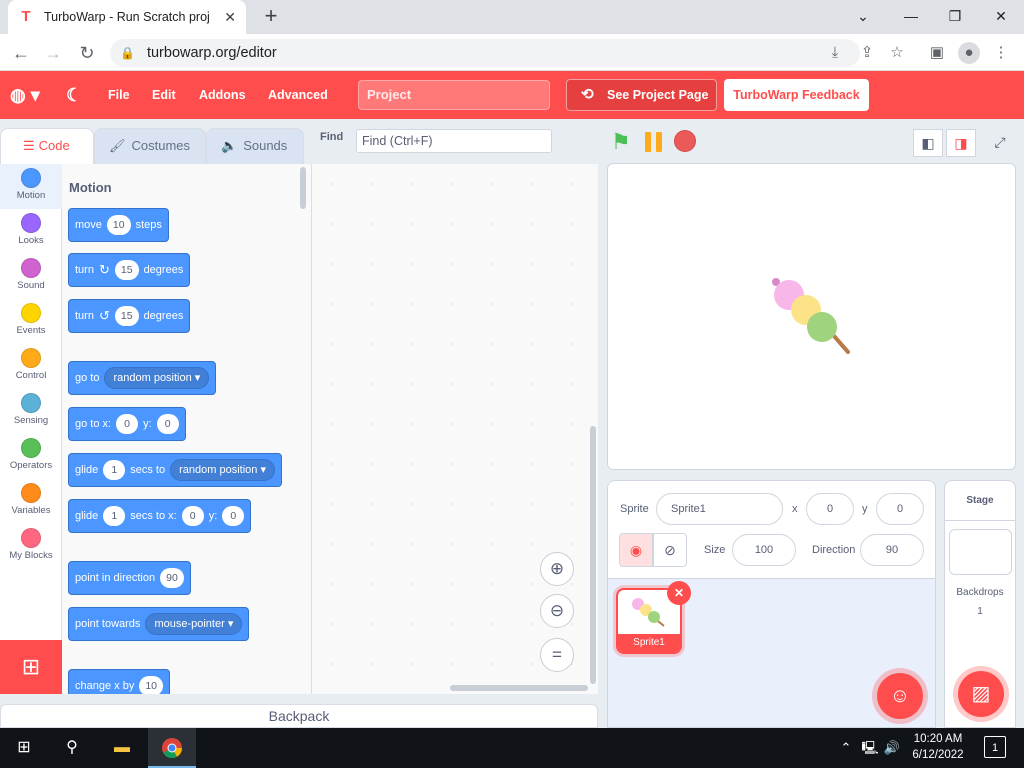 Image resolution: width=1024 pixels, height=775 pixels. What do you see at coordinates (127, 17) in the screenshot?
I see `browser-tab: T TurboWarp - Run Scratch project ✕` at bounding box center [127, 17].